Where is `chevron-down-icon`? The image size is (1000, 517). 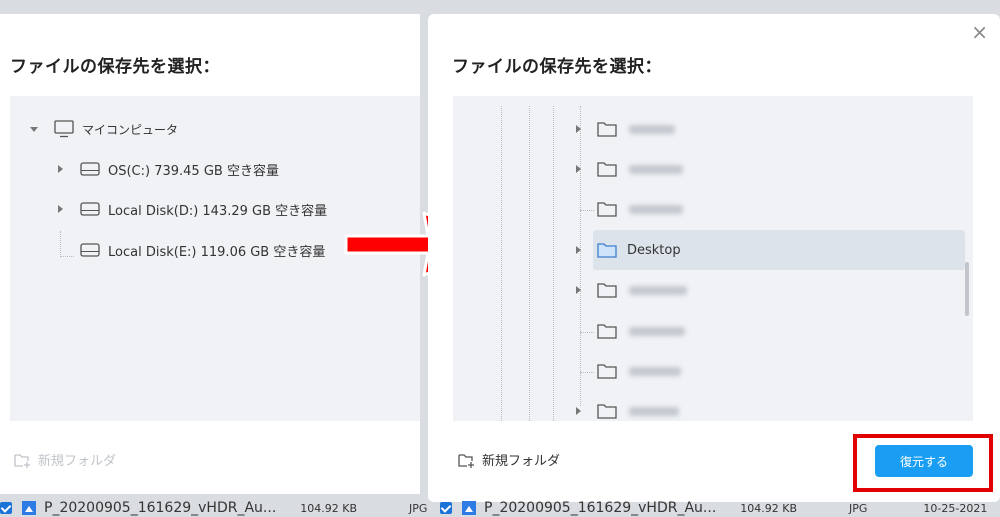
chevron-down-icon is located at coordinates (34, 129).